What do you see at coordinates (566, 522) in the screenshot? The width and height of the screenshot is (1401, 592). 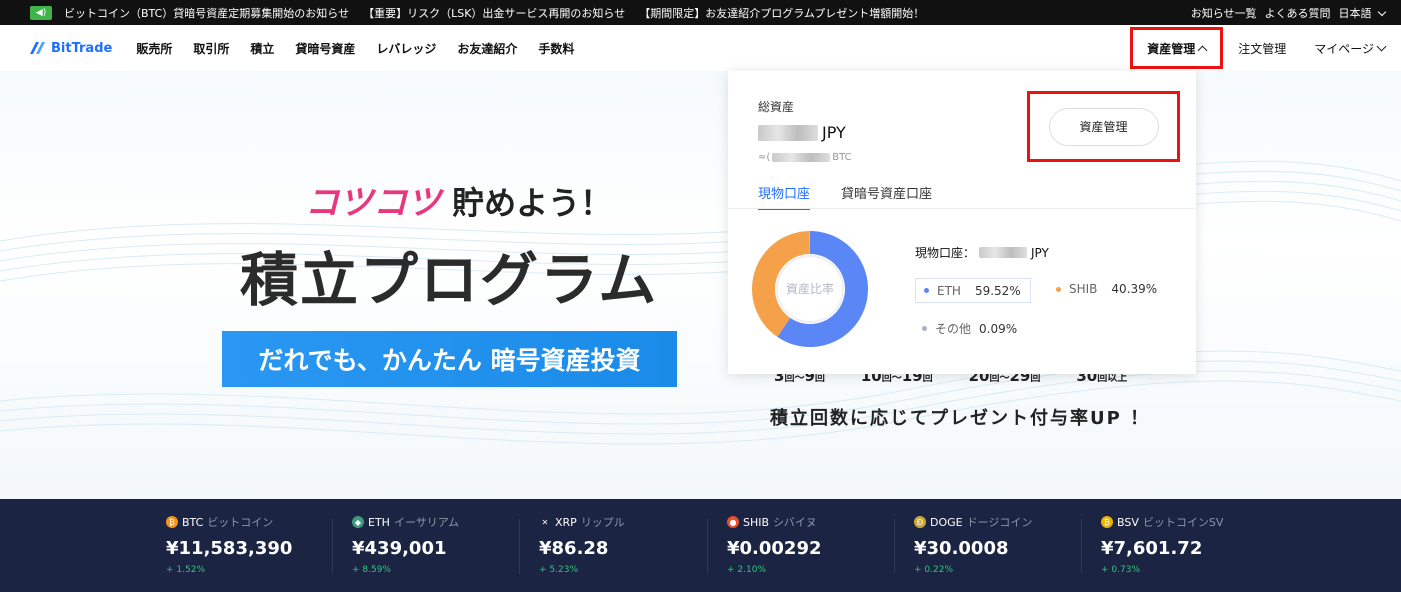 I see `ticker-symbol: XRP` at bounding box center [566, 522].